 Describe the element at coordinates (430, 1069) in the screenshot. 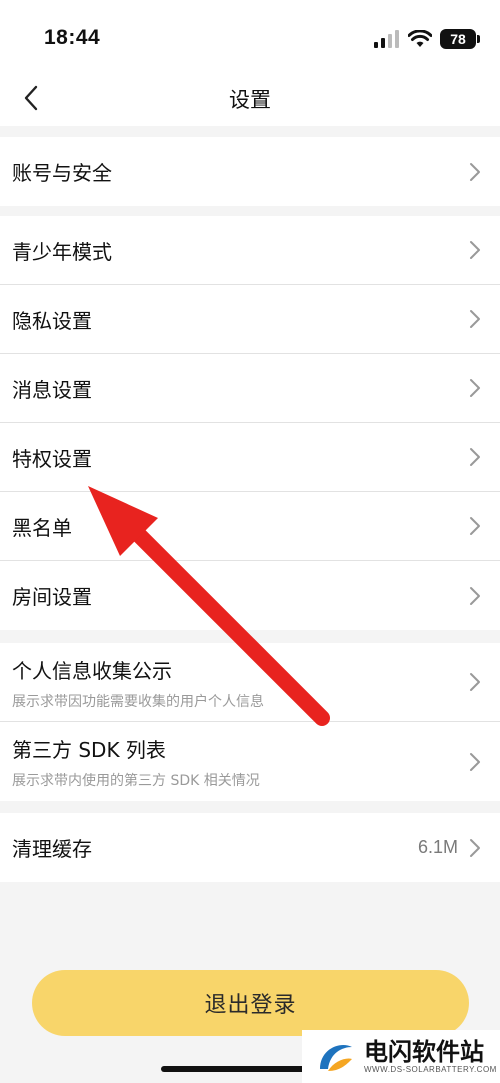

I see `watermark-url: WWW.DS-SOLARBATTERY.COM` at that location.